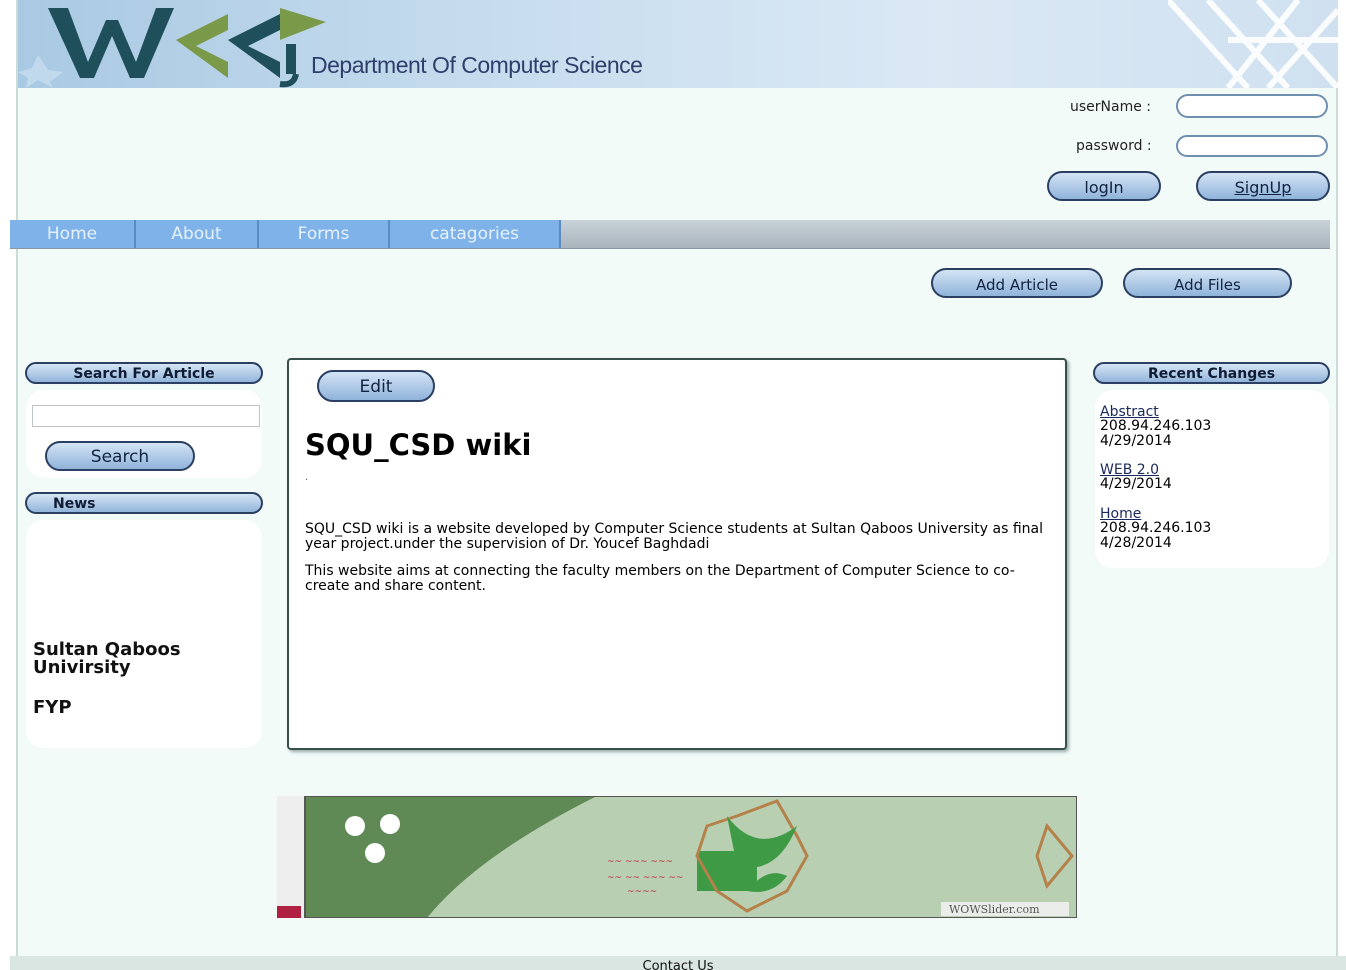 This screenshot has width=1346, height=970. Describe the element at coordinates (73, 234) in the screenshot. I see `nav-home: Home` at that location.